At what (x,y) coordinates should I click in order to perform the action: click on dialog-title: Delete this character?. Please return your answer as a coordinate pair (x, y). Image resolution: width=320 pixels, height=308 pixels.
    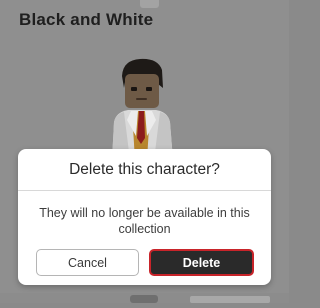
    Looking at the image, I should click on (144, 169).